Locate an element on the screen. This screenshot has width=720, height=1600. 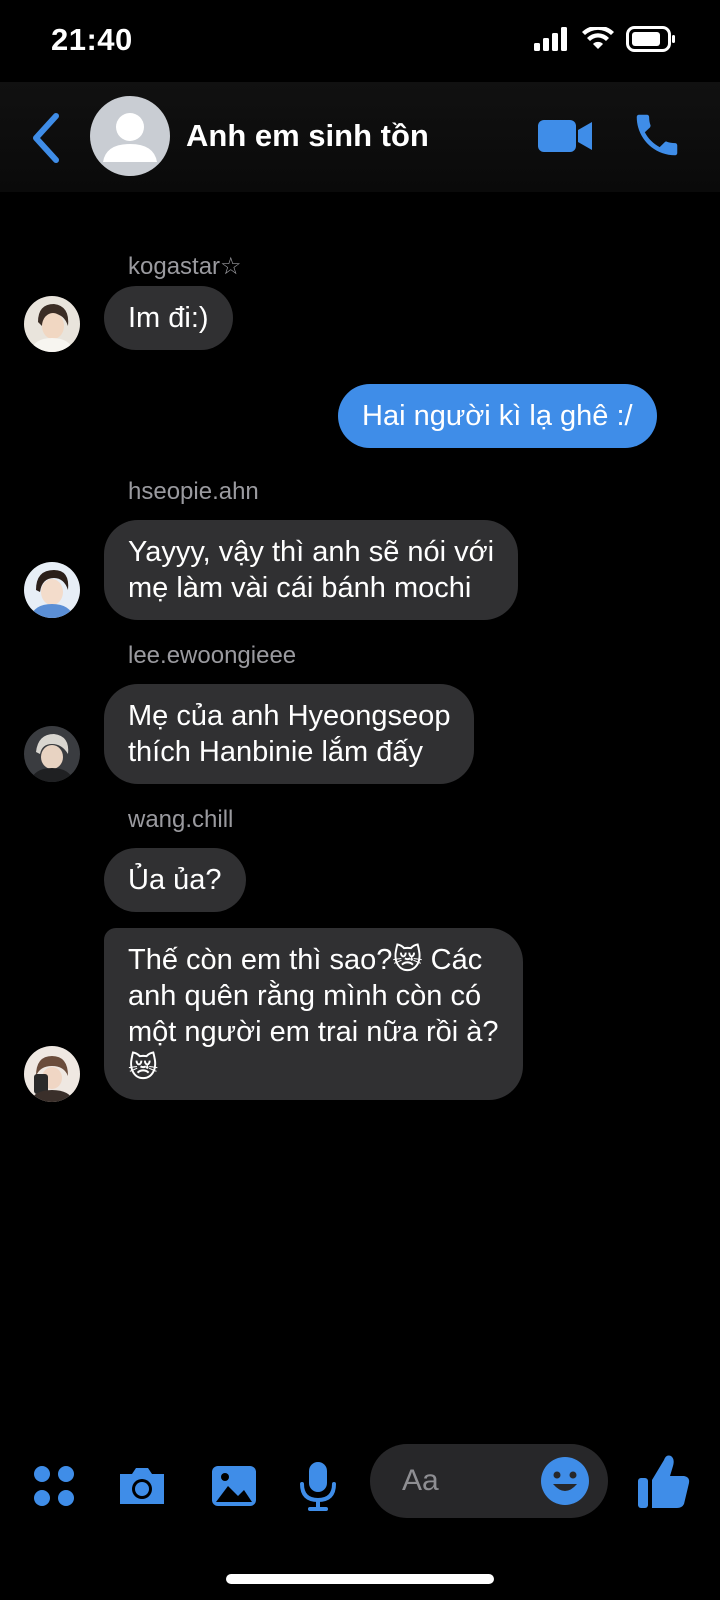
emoji-icon is located at coordinates (565, 1481).